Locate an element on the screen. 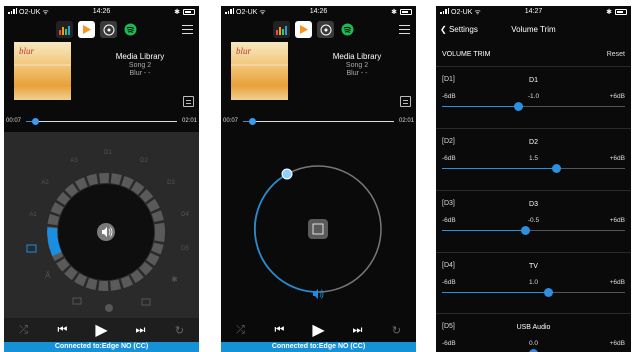  trim-value: 1.5 is located at coordinates (533, 158).